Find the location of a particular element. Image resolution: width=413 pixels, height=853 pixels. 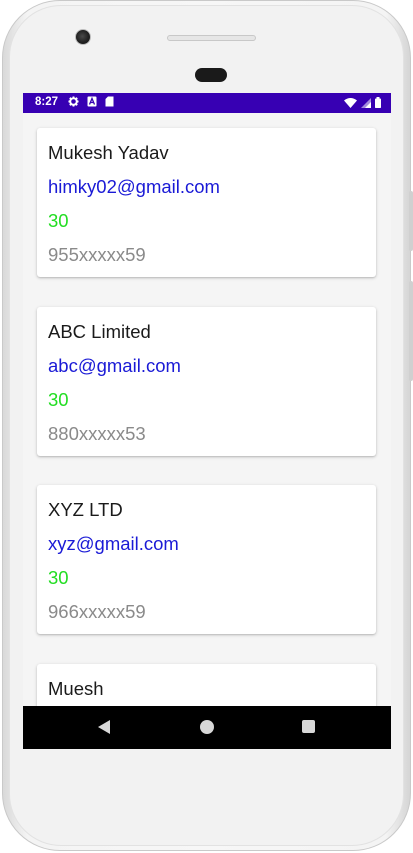

contact-card: XYZ LTD xyz@gmail.com 30 966xxxxx59 is located at coordinates (206, 559).